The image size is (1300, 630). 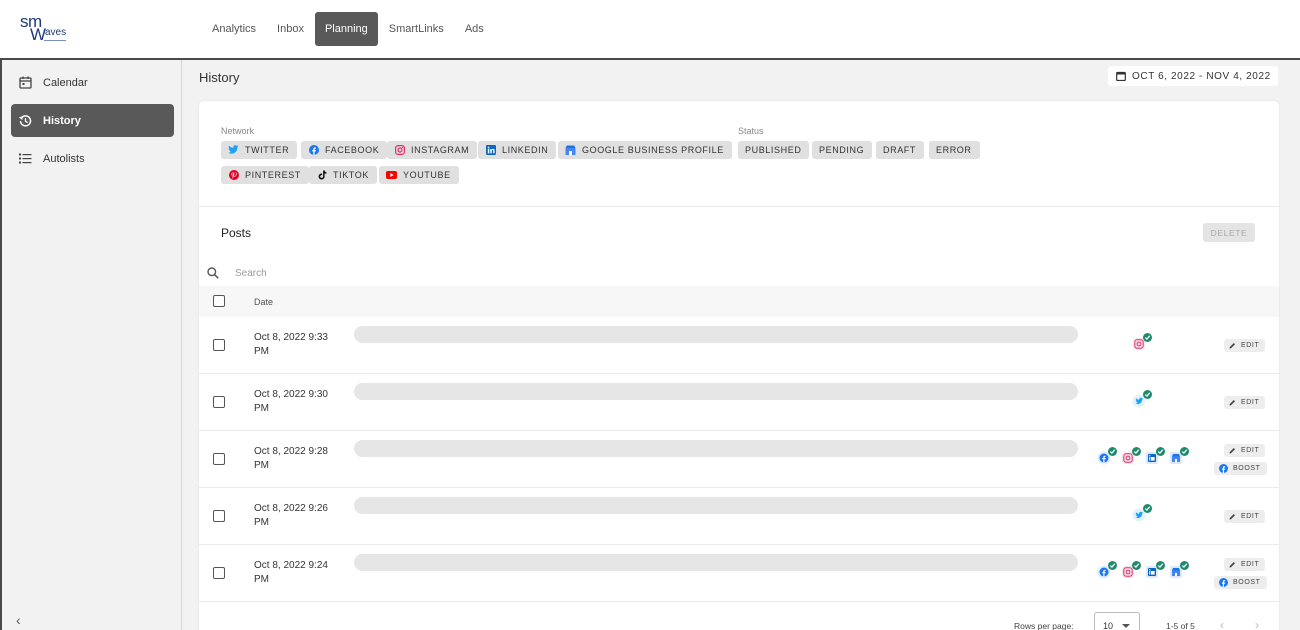 I want to click on sidebar-item-history: History, so click(x=92, y=120).